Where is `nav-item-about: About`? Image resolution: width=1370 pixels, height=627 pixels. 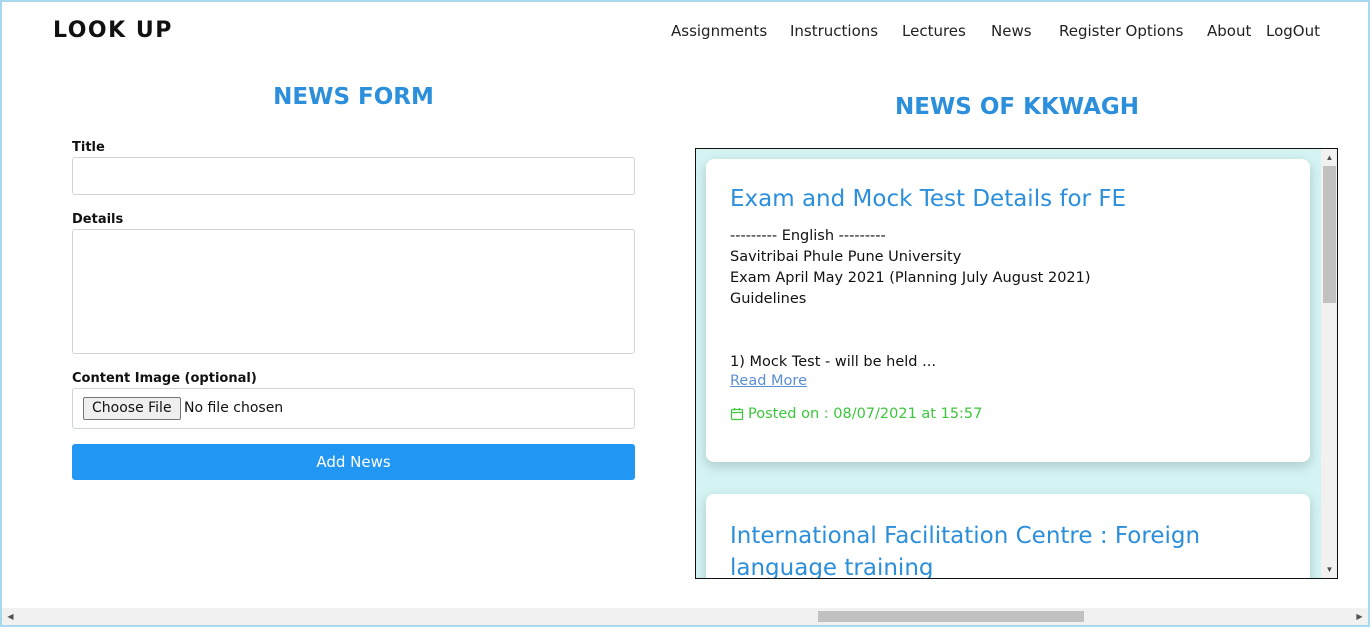
nav-item-about: About is located at coordinates (1229, 31).